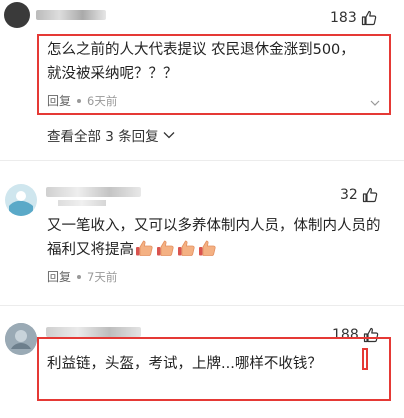  What do you see at coordinates (102, 276) in the screenshot?
I see `timestamp: 7天前` at bounding box center [102, 276].